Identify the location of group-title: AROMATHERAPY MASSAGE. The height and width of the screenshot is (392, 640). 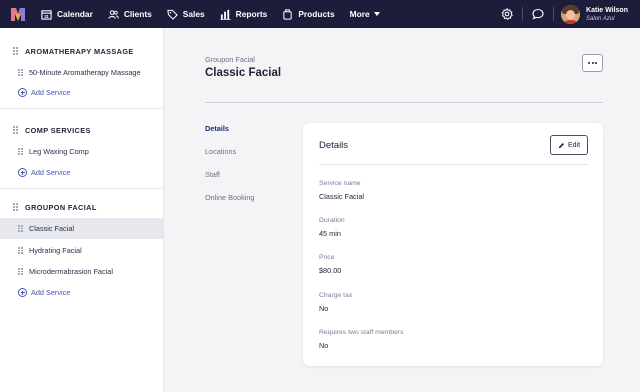
(79, 51).